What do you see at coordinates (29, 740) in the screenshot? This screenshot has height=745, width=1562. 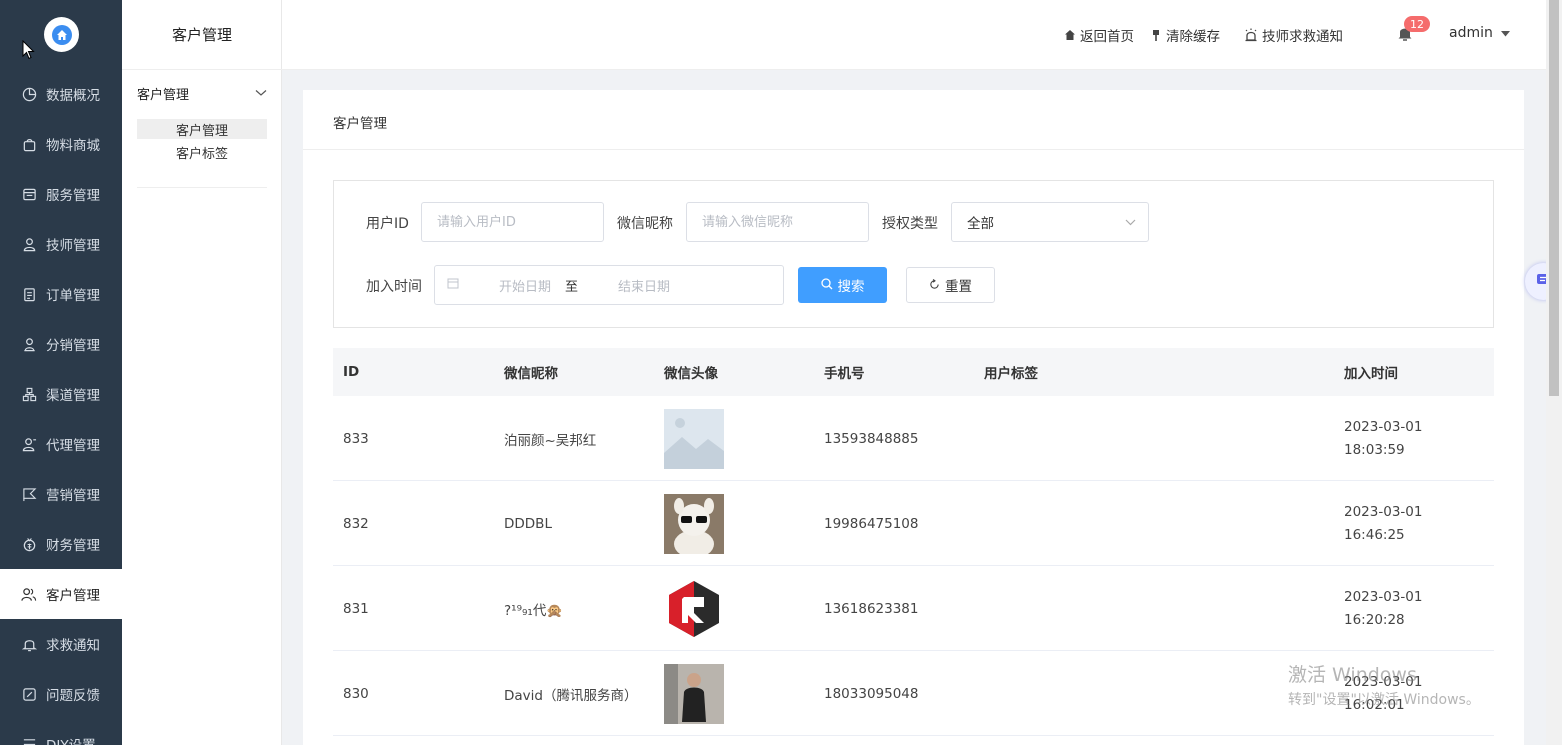 I see `settings-icon` at bounding box center [29, 740].